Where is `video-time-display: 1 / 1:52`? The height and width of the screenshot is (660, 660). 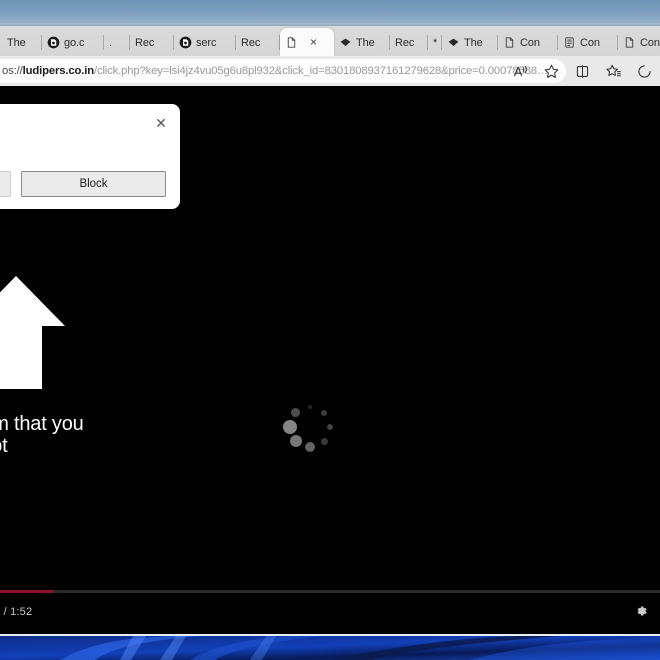
video-time-display: 1 / 1:52 is located at coordinates (16, 612).